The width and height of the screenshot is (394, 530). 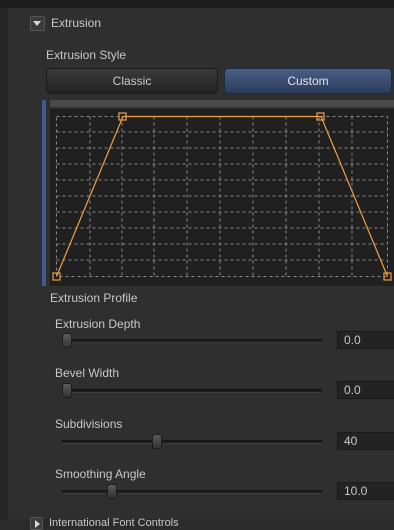 What do you see at coordinates (4, 263) in the screenshot?
I see `left-gutter` at bounding box center [4, 263].